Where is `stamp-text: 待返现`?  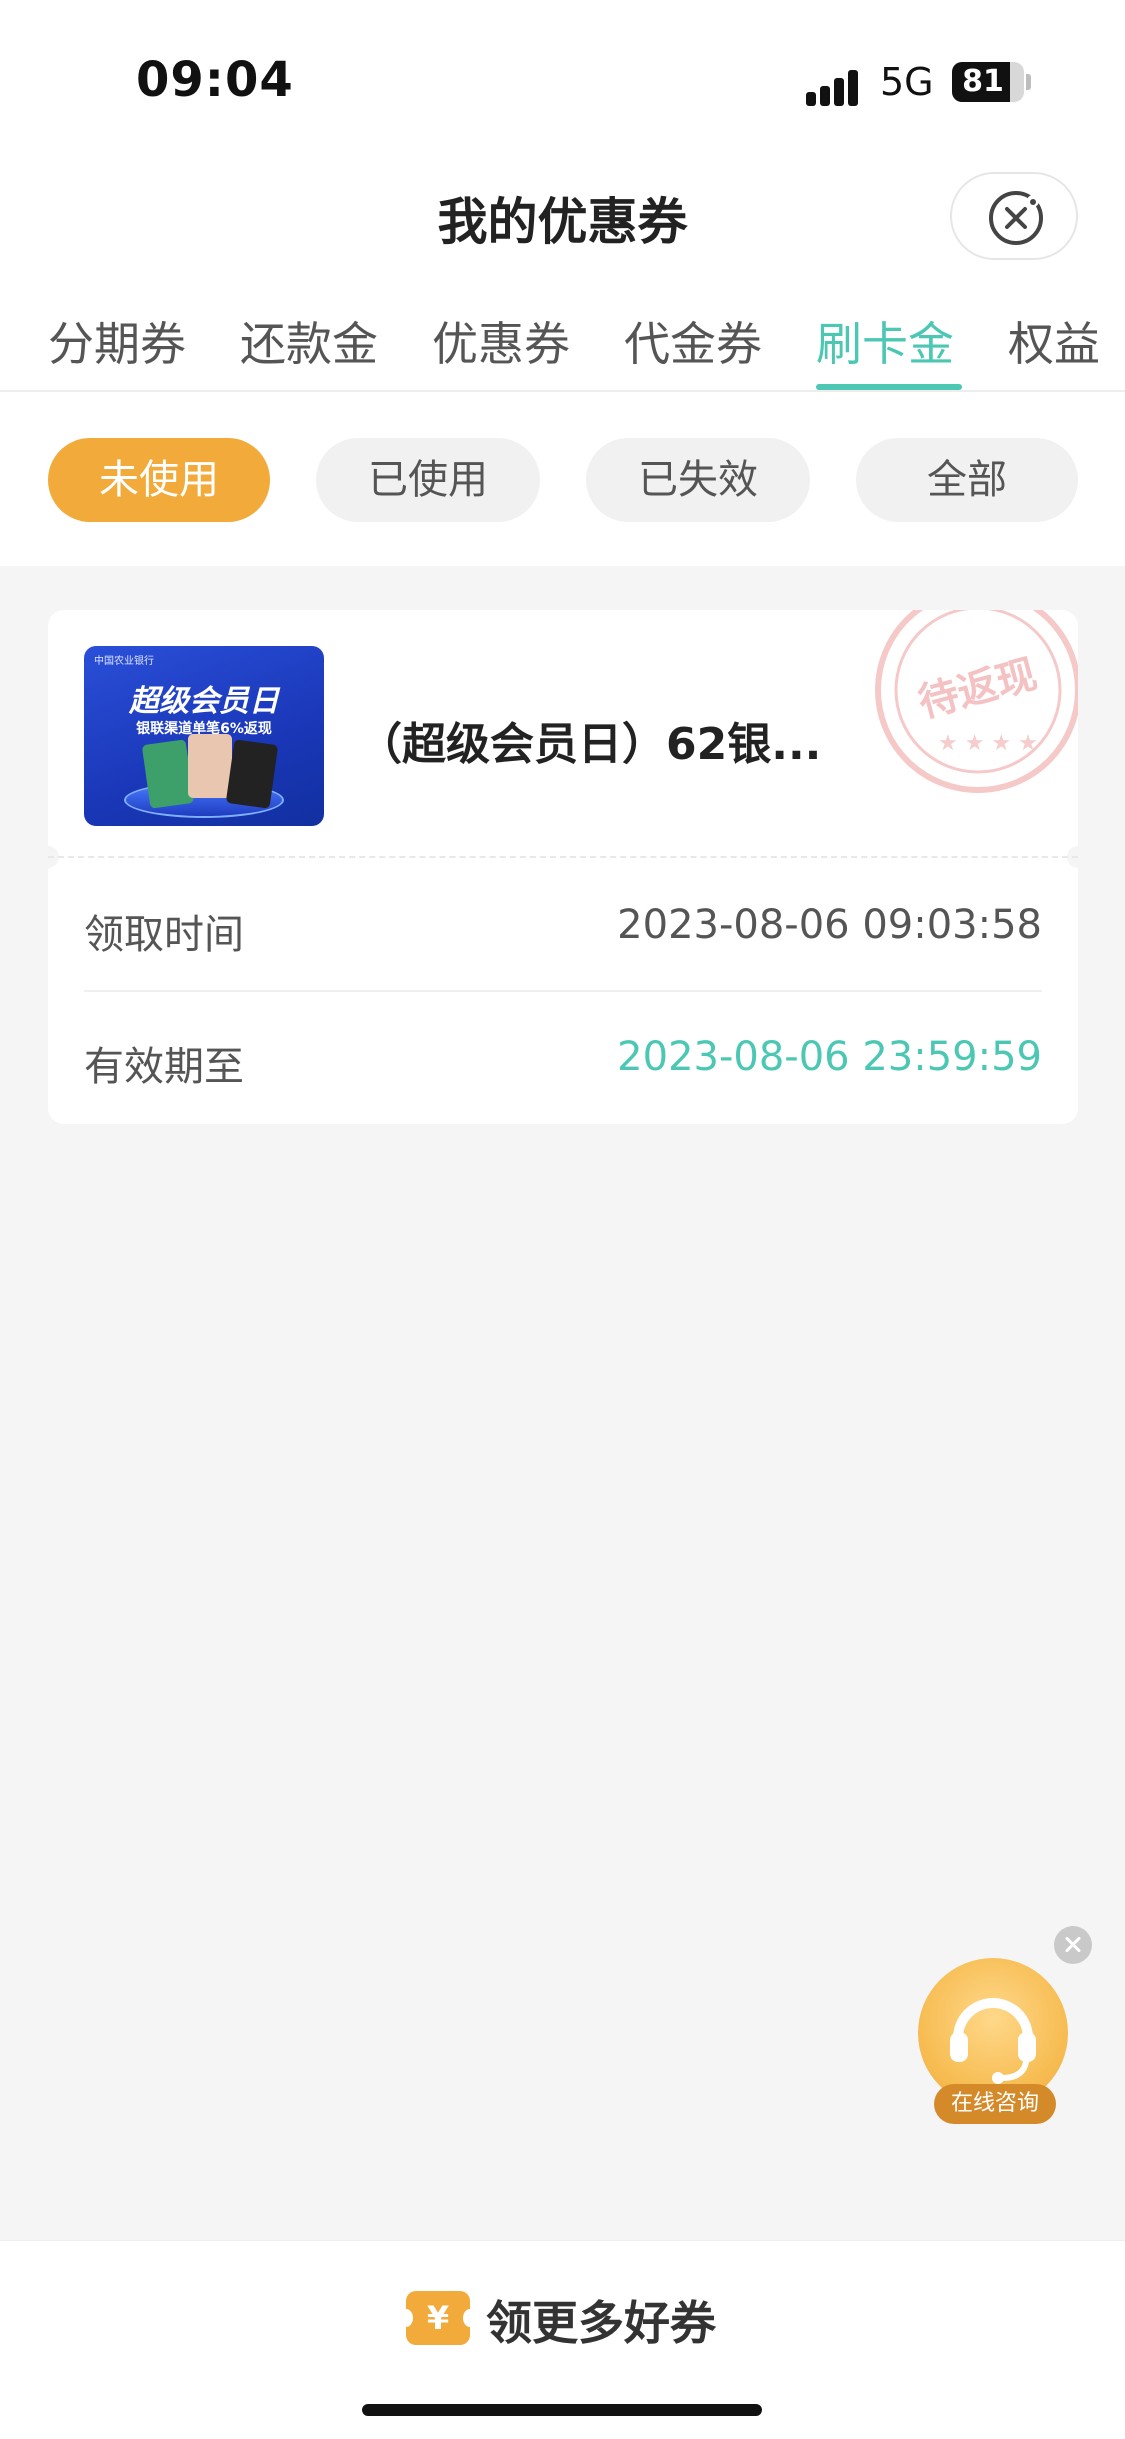 stamp-text: 待返现 is located at coordinates (978, 688).